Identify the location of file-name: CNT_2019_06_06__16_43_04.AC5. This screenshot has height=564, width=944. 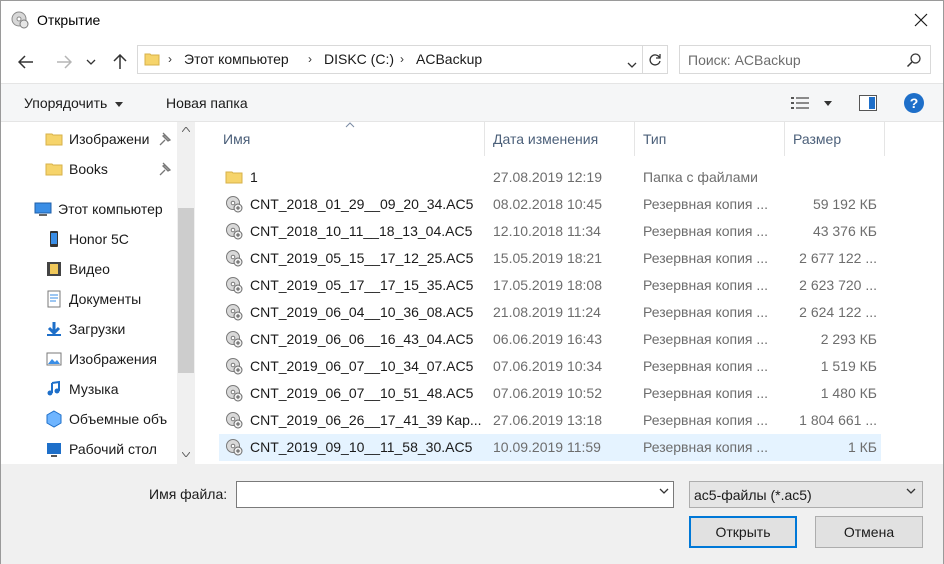
(362, 339).